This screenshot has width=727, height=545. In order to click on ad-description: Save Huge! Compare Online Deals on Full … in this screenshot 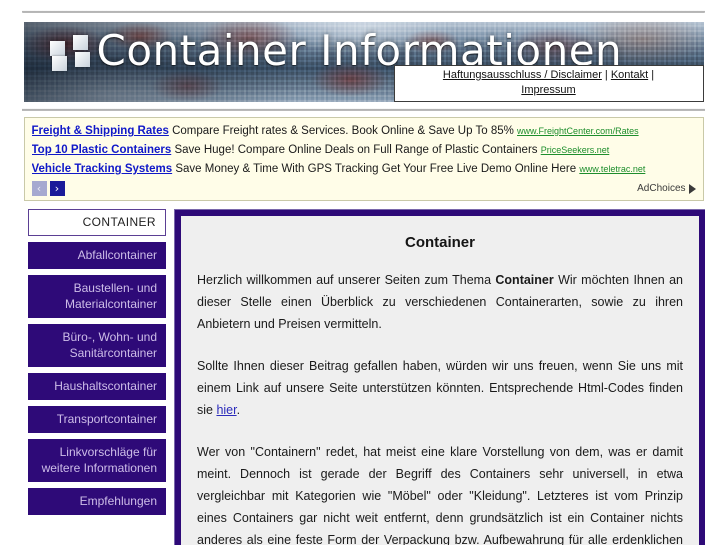, I will do `click(356, 150)`.